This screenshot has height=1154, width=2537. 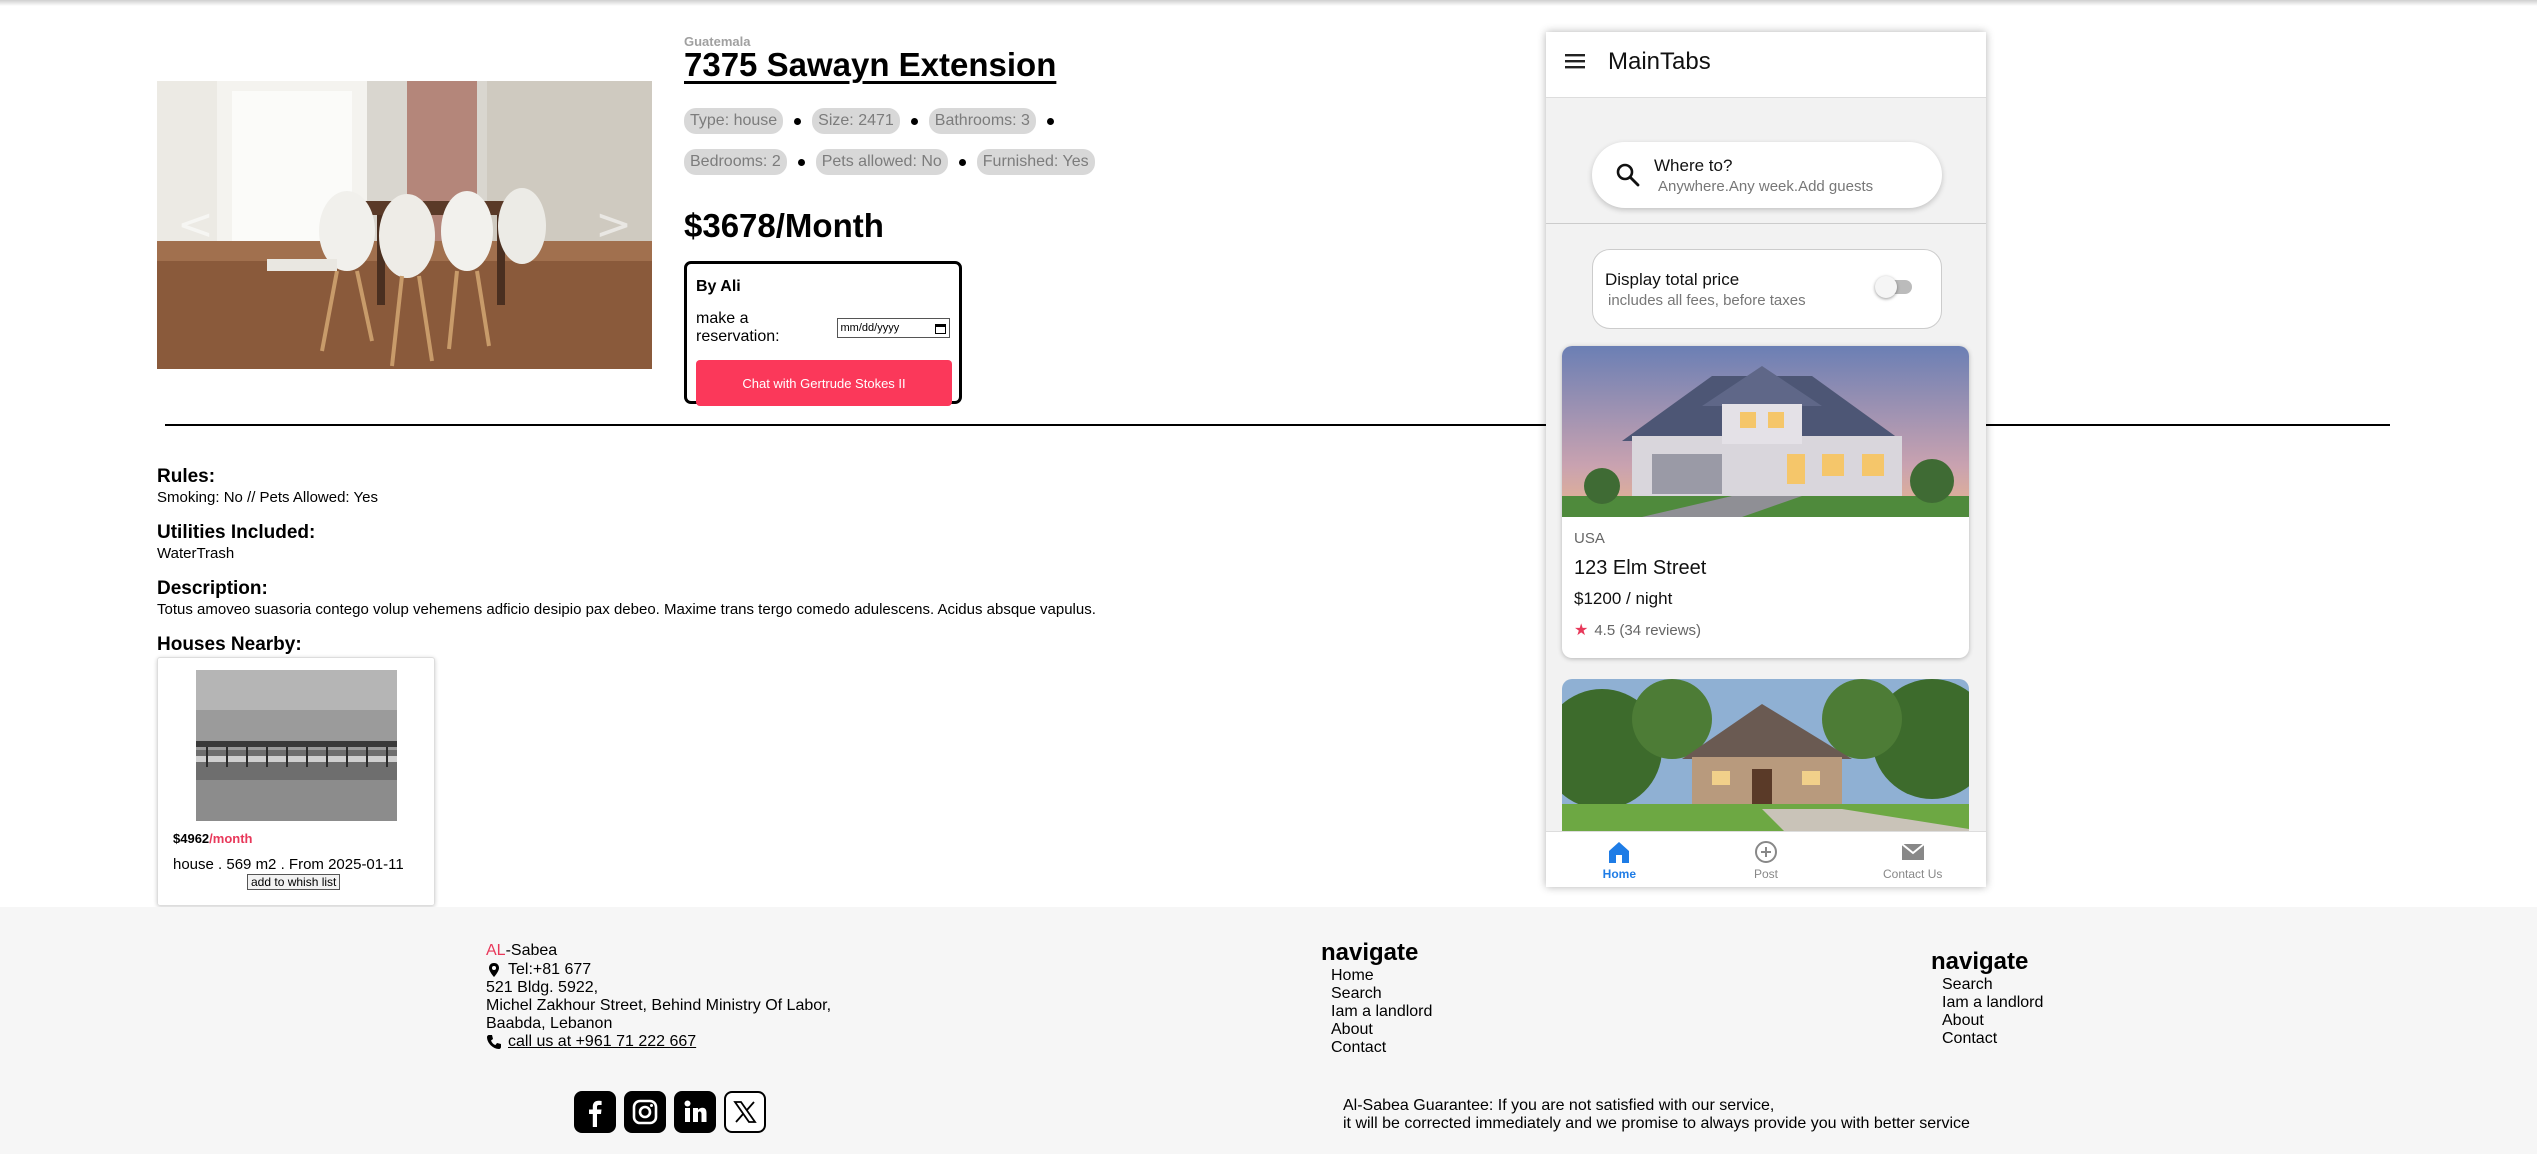 I want to click on search-bar: Where to? Anywhere.Any week.Add guests, so click(x=1767, y=175).